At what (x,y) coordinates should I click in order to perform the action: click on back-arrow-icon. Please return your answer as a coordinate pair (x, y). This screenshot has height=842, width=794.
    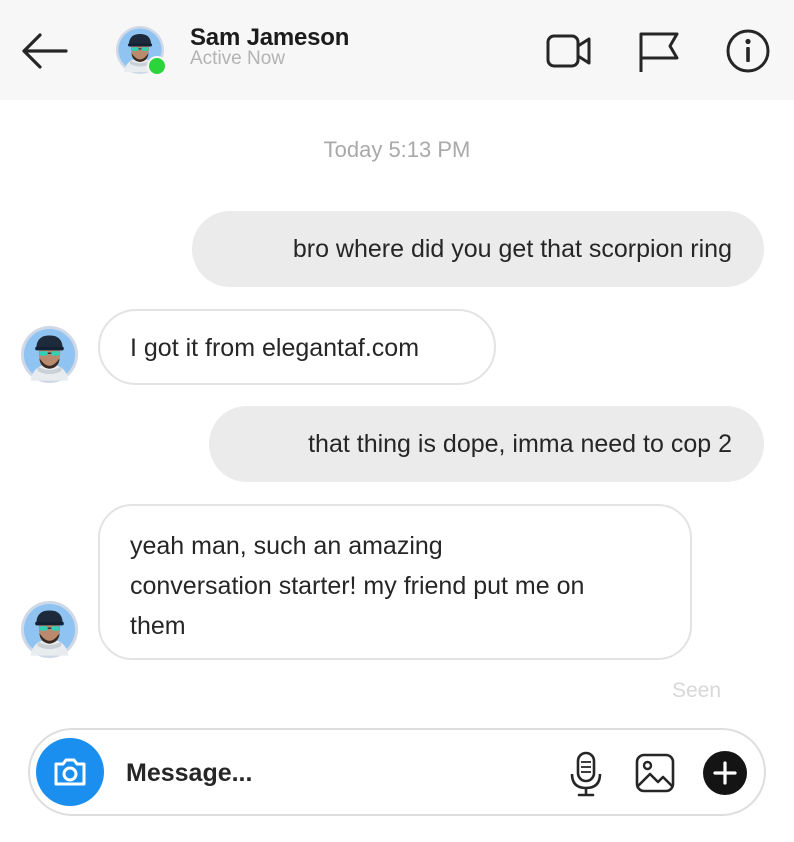
    Looking at the image, I should click on (45, 51).